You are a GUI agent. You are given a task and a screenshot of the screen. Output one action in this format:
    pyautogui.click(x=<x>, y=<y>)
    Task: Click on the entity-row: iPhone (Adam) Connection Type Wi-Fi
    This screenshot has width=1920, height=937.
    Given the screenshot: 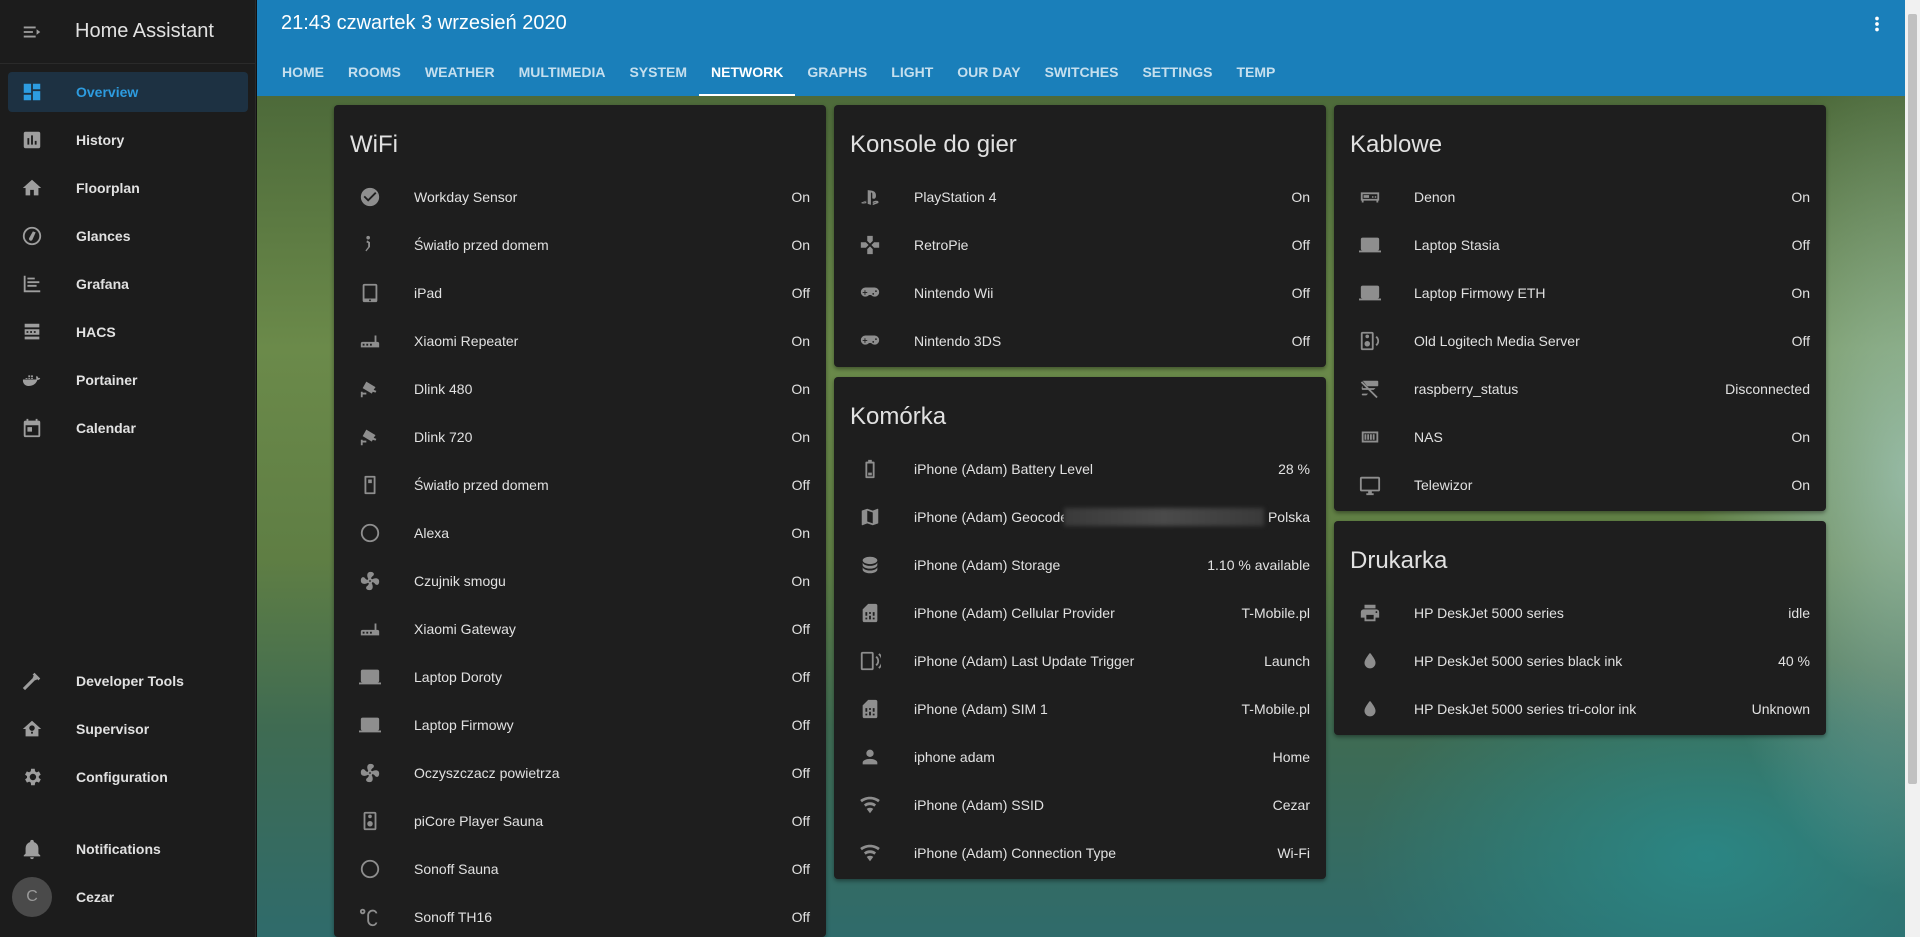 What is the action you would take?
    pyautogui.click(x=1080, y=853)
    